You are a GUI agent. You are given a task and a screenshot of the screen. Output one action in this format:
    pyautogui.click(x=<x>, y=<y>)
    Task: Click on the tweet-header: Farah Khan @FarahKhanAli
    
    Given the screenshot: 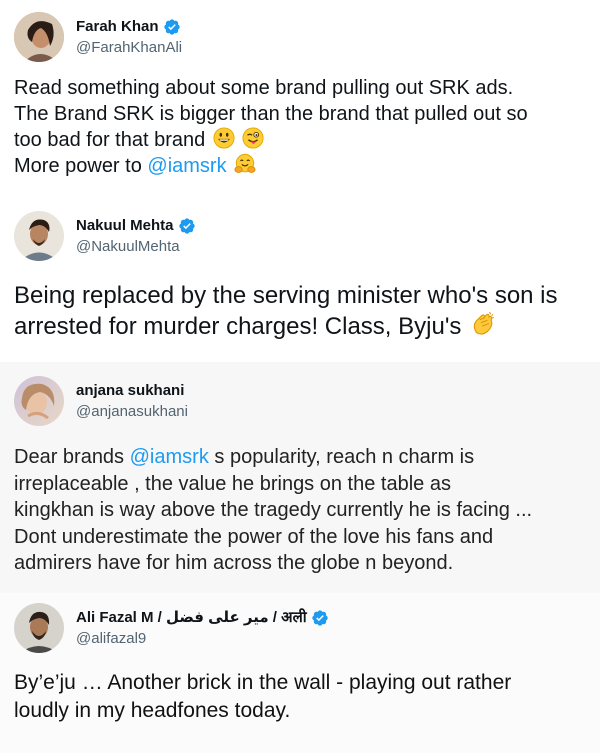 What is the action you would take?
    pyautogui.click(x=98, y=37)
    